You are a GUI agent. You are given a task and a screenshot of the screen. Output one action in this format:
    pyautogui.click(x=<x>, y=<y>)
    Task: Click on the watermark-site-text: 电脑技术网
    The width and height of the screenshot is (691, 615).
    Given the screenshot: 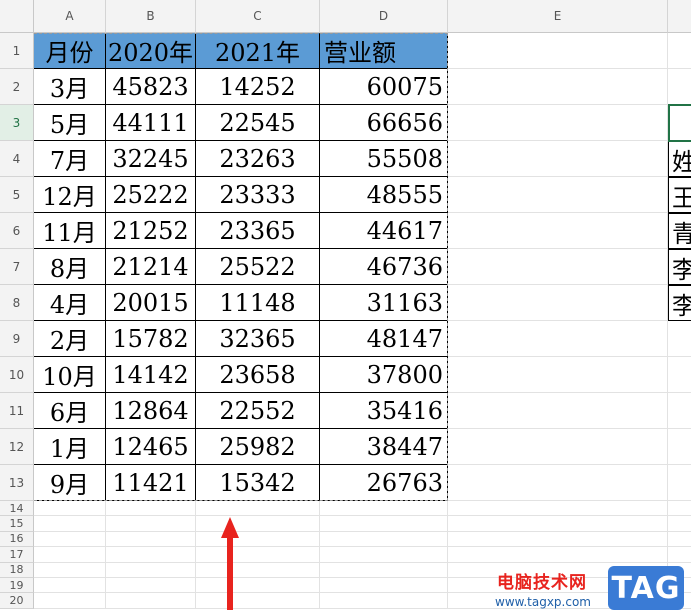 What is the action you would take?
    pyautogui.click(x=542, y=583)
    